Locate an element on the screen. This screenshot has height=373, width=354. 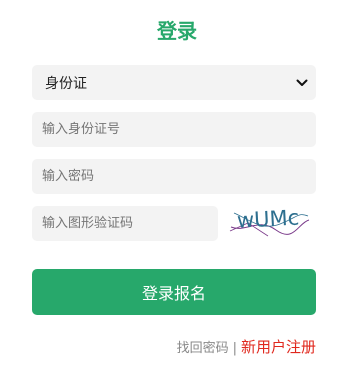
page-title: 登录 is located at coordinates (177, 31).